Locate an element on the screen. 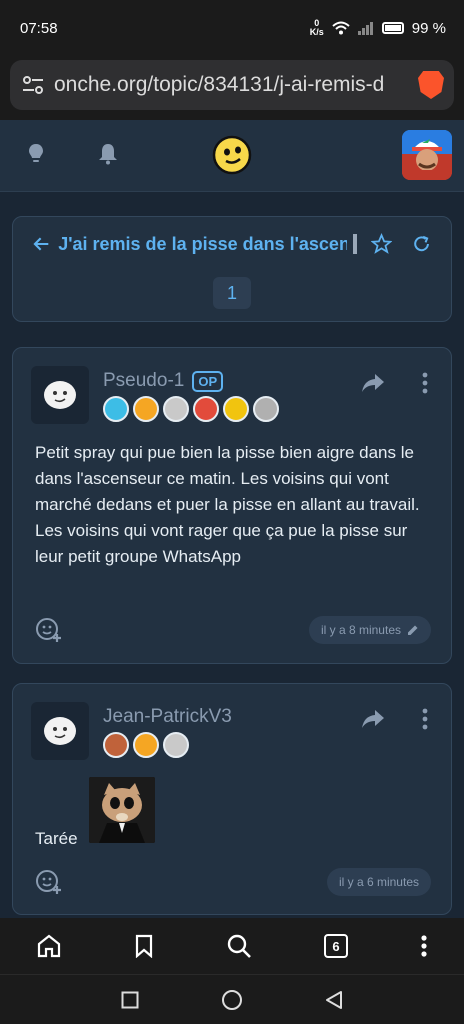  logo-smiley-icon is located at coordinates (232, 155).